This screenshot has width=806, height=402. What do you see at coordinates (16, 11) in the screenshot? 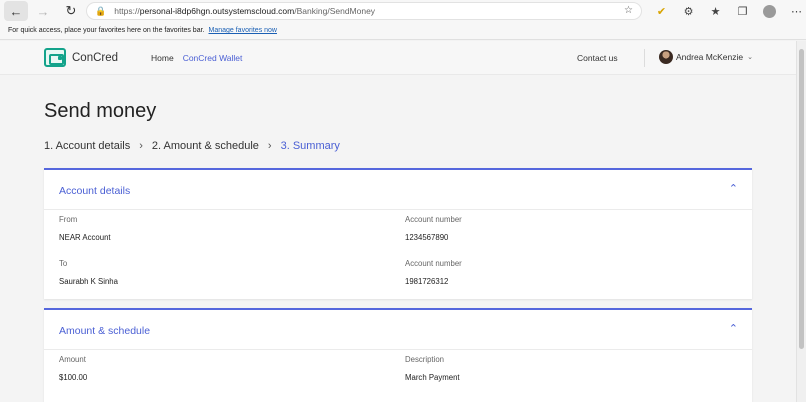
I see `back-arrow-icon: ←` at bounding box center [16, 11].